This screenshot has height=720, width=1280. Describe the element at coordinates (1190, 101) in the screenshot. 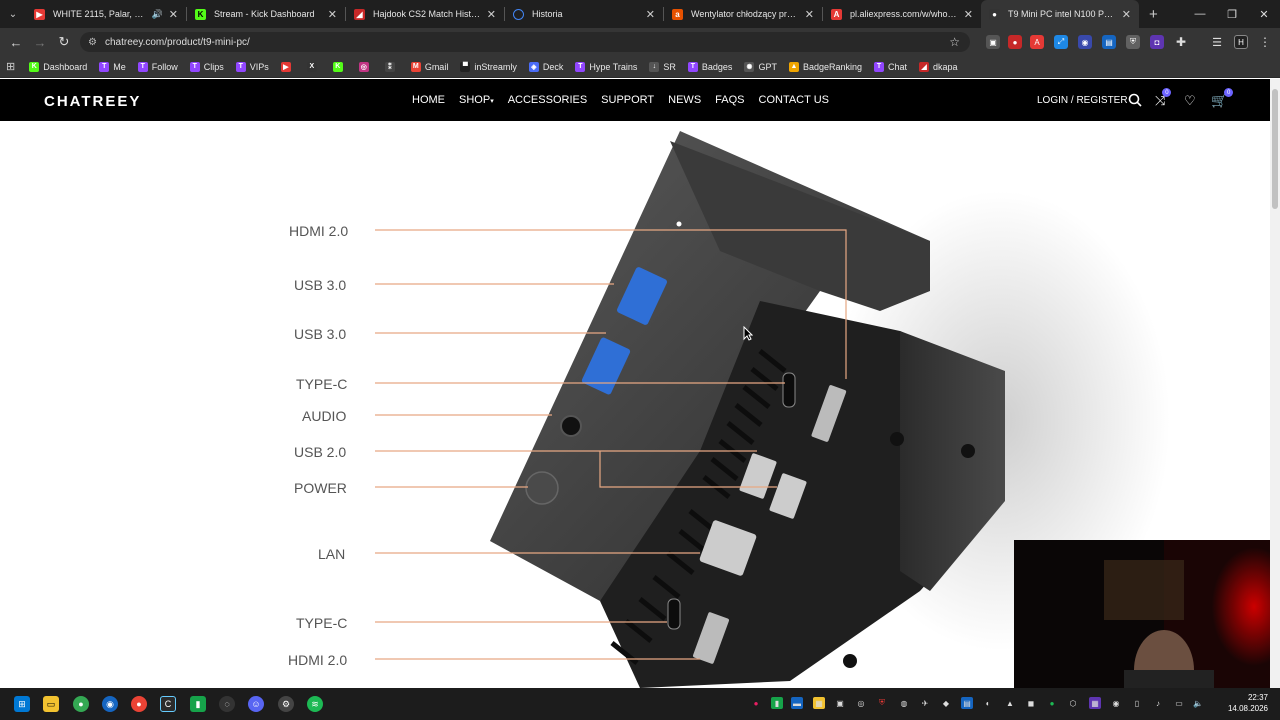

I see `wishlist-heart-icon: ♡` at that location.